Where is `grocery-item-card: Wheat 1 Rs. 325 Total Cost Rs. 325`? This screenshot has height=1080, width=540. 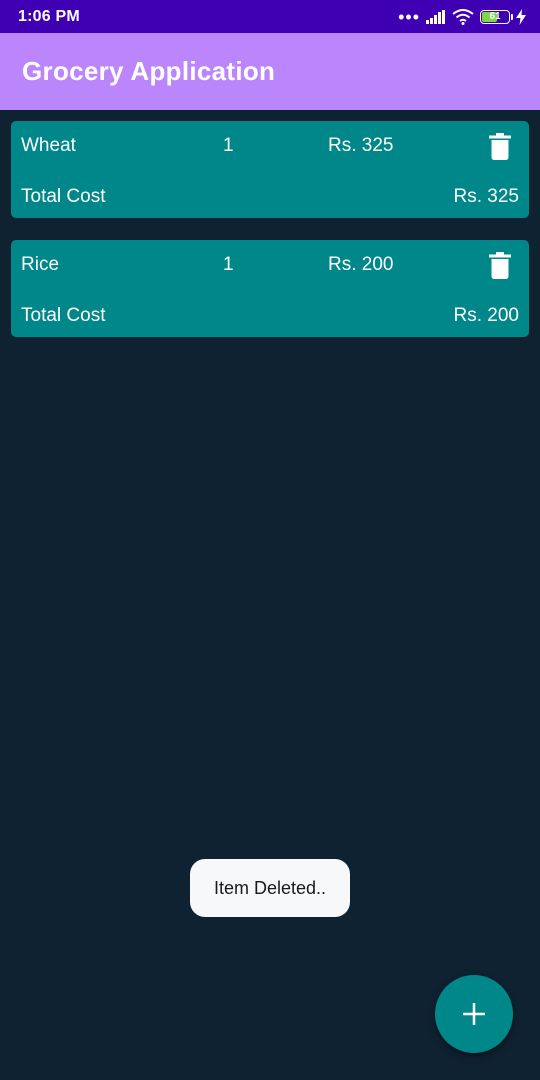
grocery-item-card: Wheat 1 Rs. 325 Total Cost Rs. 325 is located at coordinates (270, 169).